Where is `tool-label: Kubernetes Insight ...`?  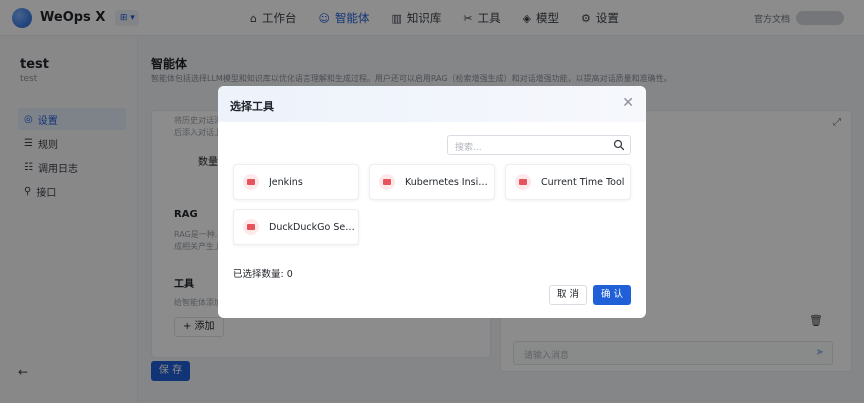 tool-label: Kubernetes Insight ... is located at coordinates (449, 182).